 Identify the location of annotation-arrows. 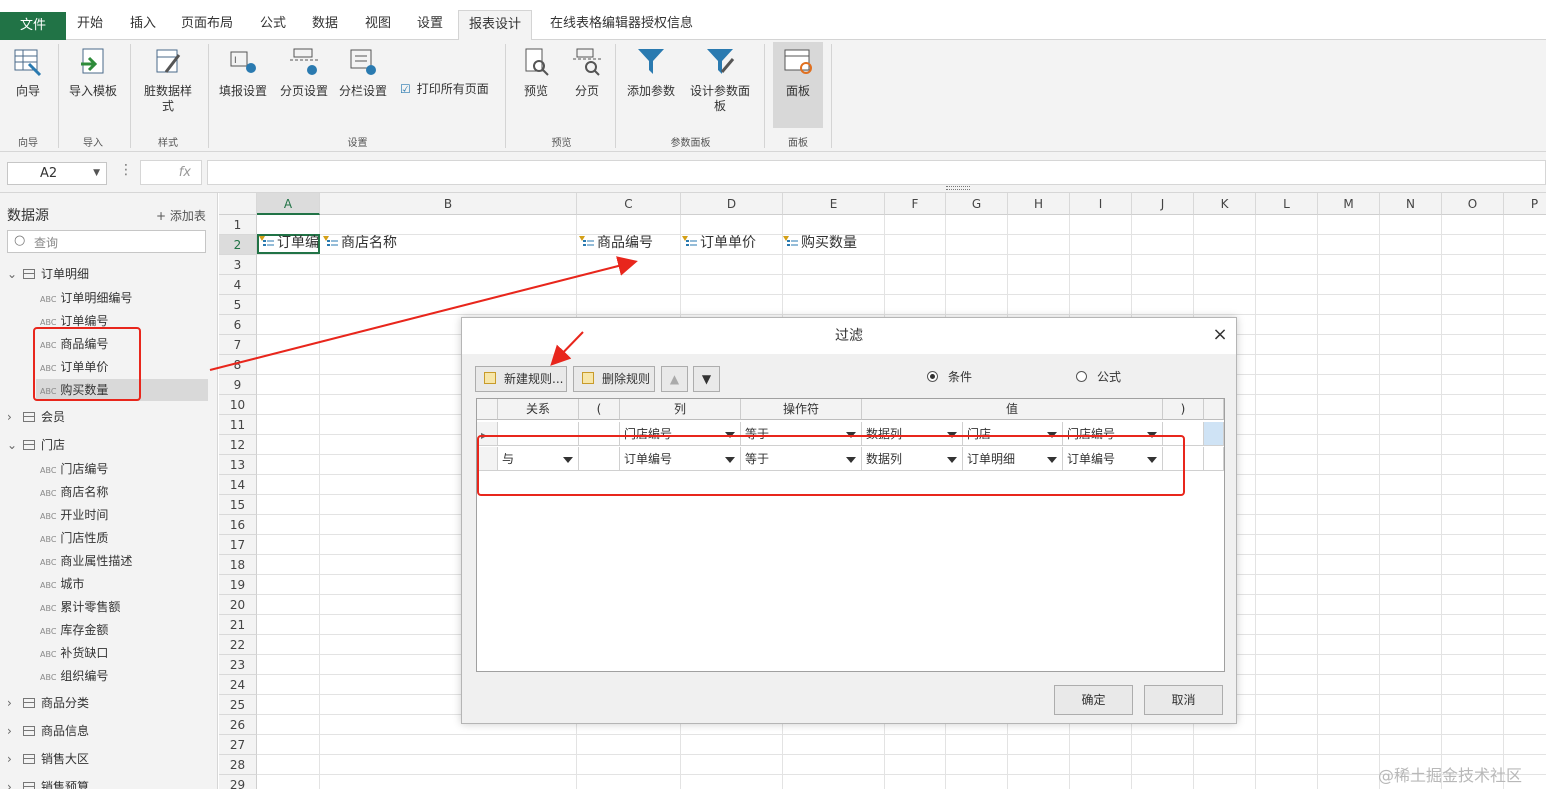
(423, 313).